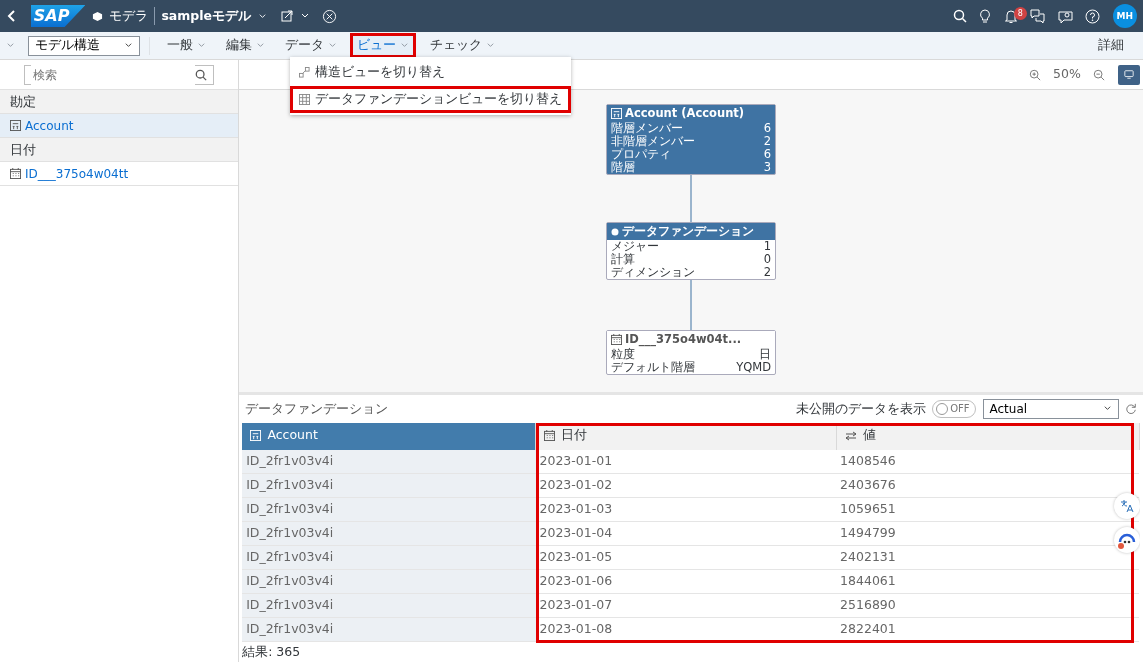 The width and height of the screenshot is (1143, 662). I want to click on lightbulb-icon, so click(985, 16).